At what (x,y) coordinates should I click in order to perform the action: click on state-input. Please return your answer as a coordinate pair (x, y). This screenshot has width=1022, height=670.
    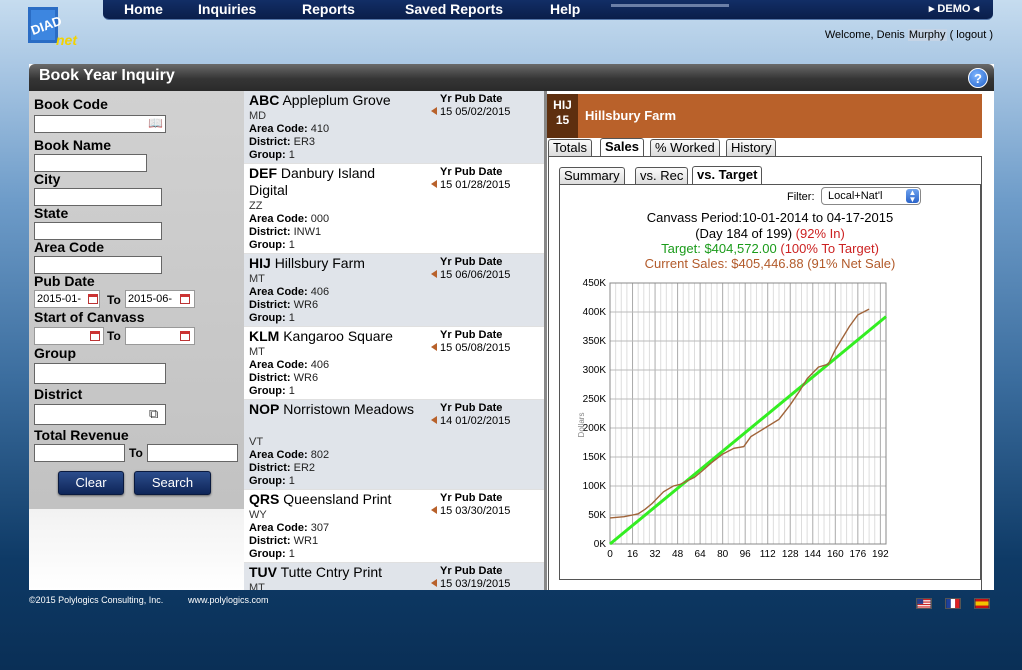
    Looking at the image, I should click on (98, 231).